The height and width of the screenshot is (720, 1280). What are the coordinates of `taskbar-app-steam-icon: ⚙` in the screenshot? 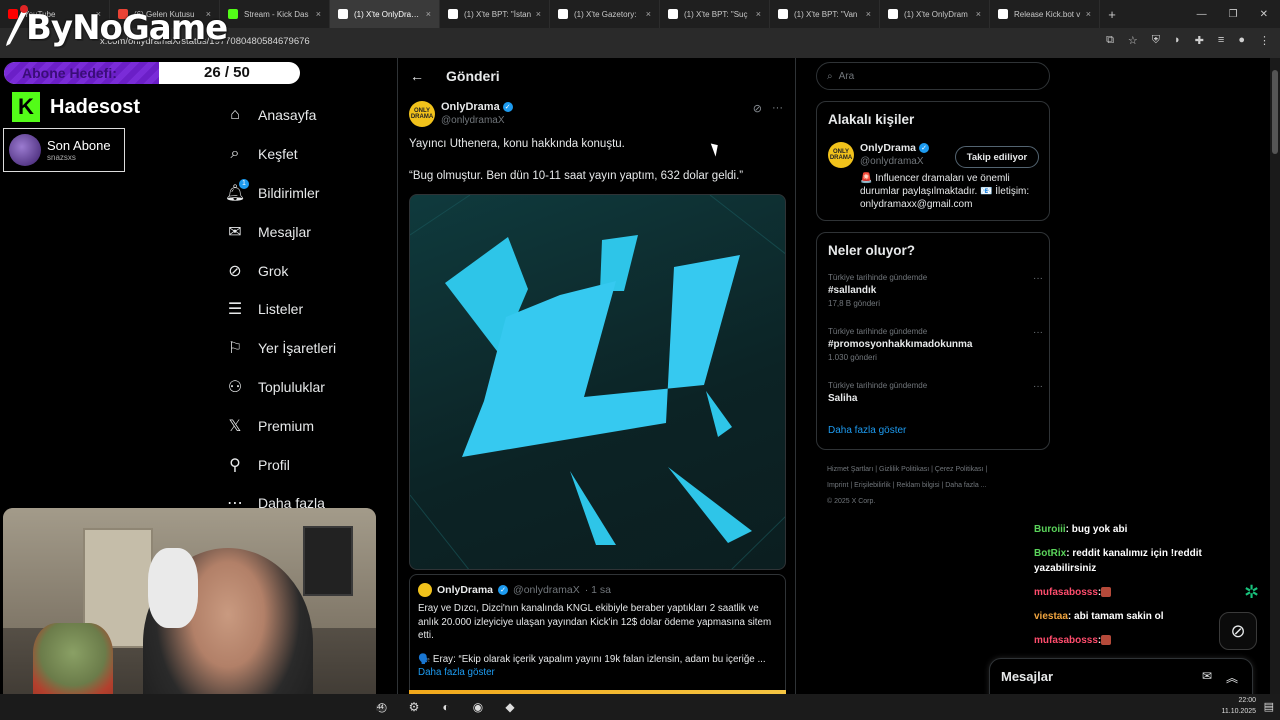 It's located at (414, 707).